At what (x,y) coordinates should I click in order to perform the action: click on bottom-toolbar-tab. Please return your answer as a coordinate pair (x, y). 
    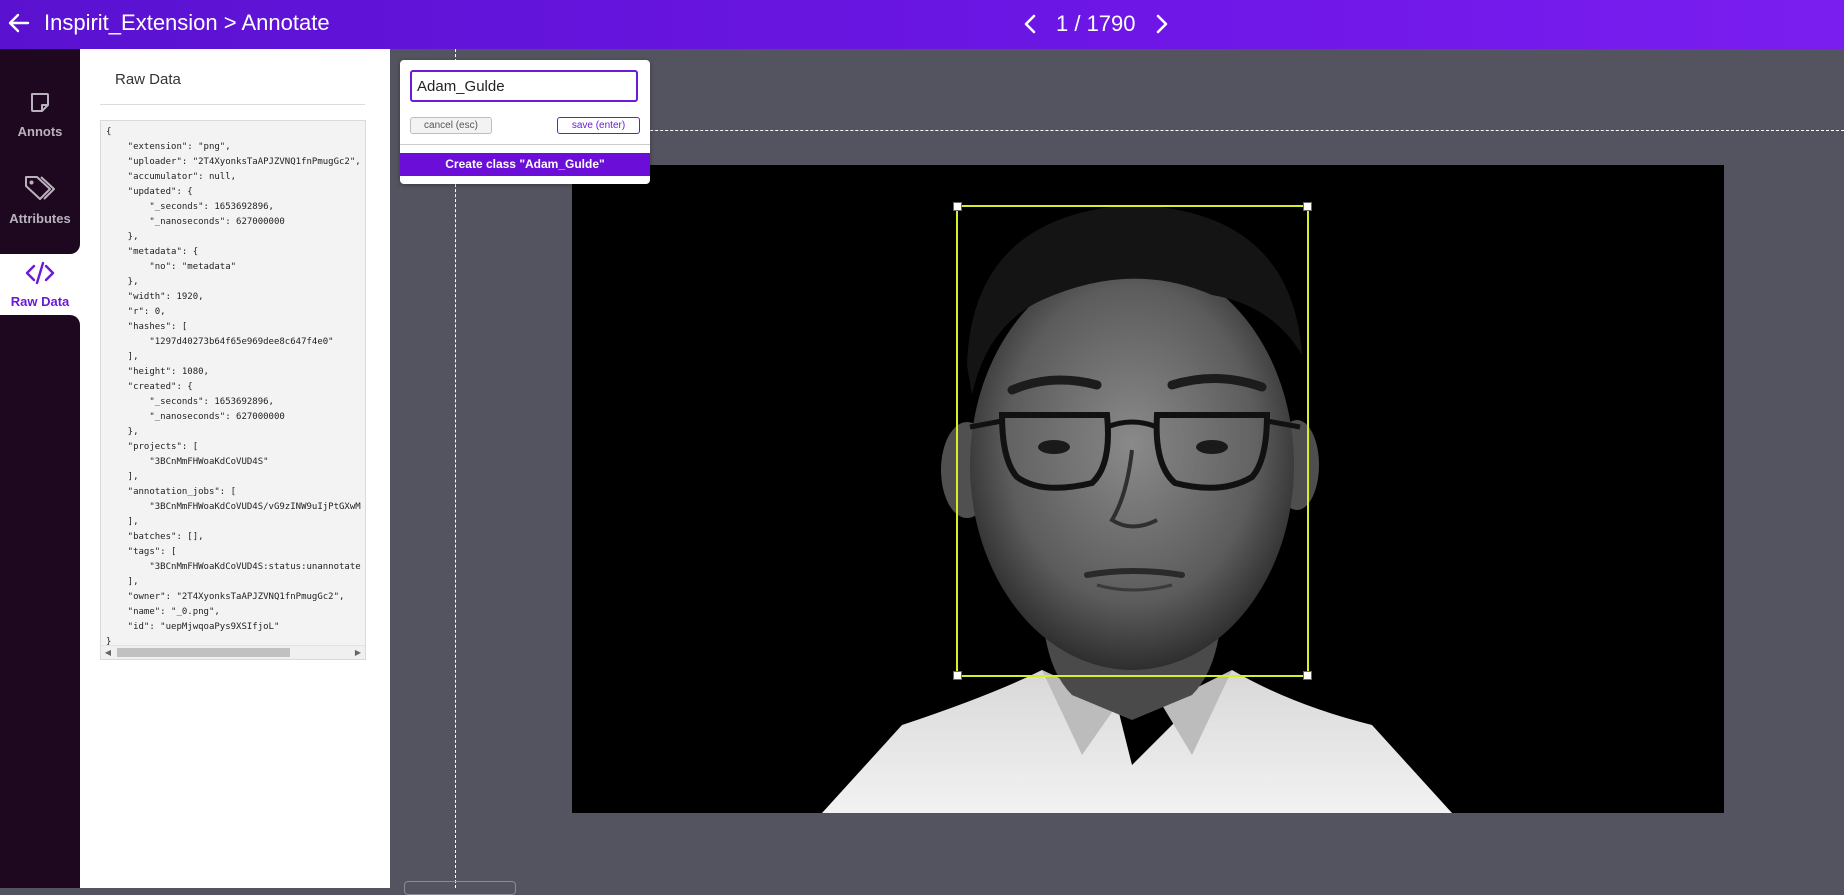
    Looking at the image, I should click on (460, 888).